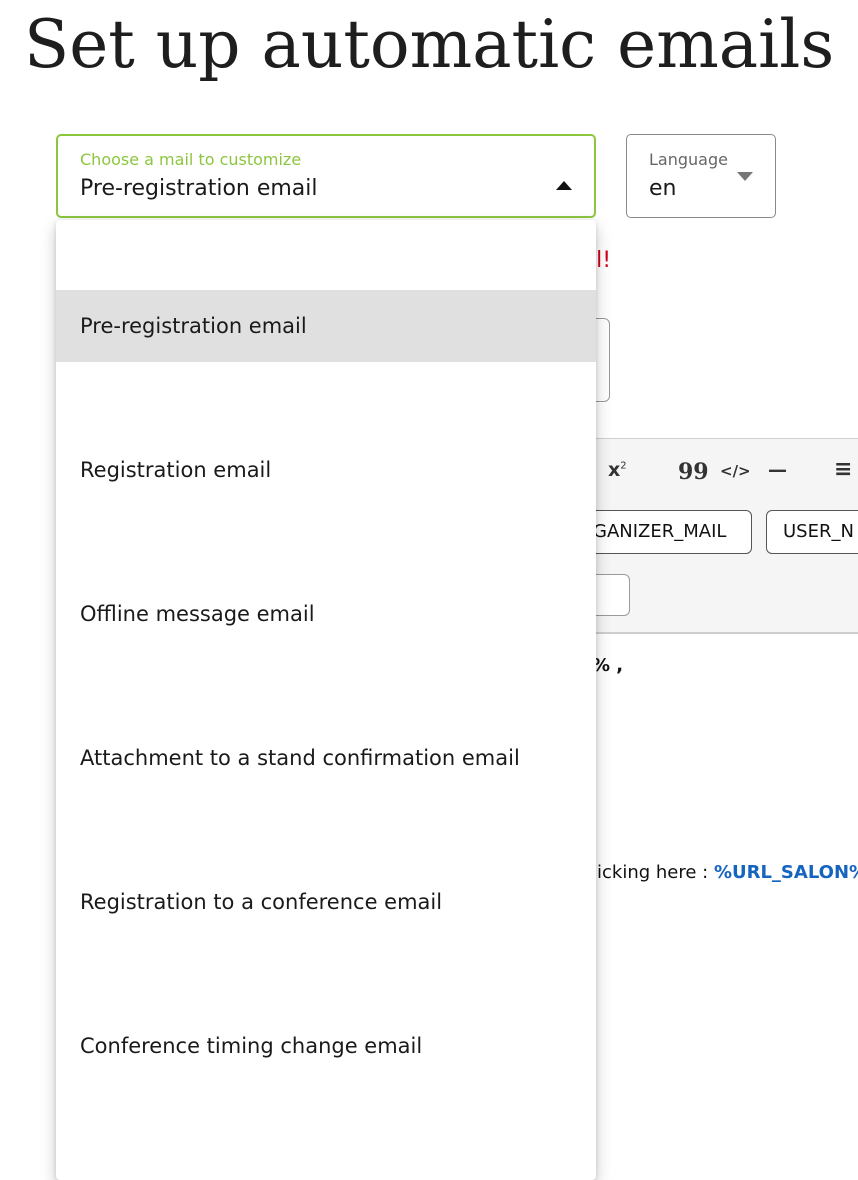  What do you see at coordinates (199, 188) in the screenshot?
I see `mail-select-value: Pre-registration email` at bounding box center [199, 188].